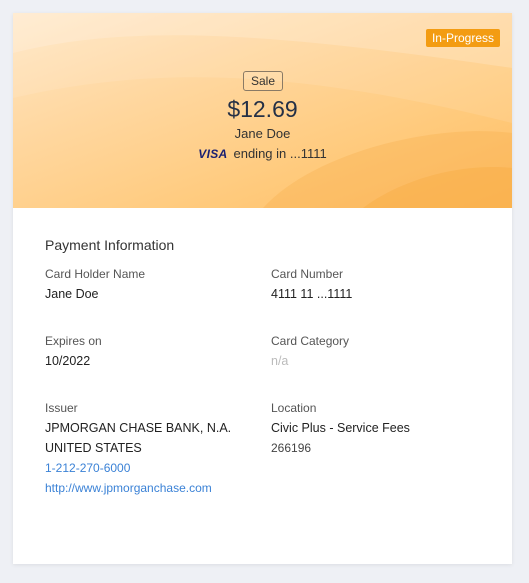 This screenshot has height=583, width=529. Describe the element at coordinates (95, 274) in the screenshot. I see `field-label: Card Holder Name` at that location.